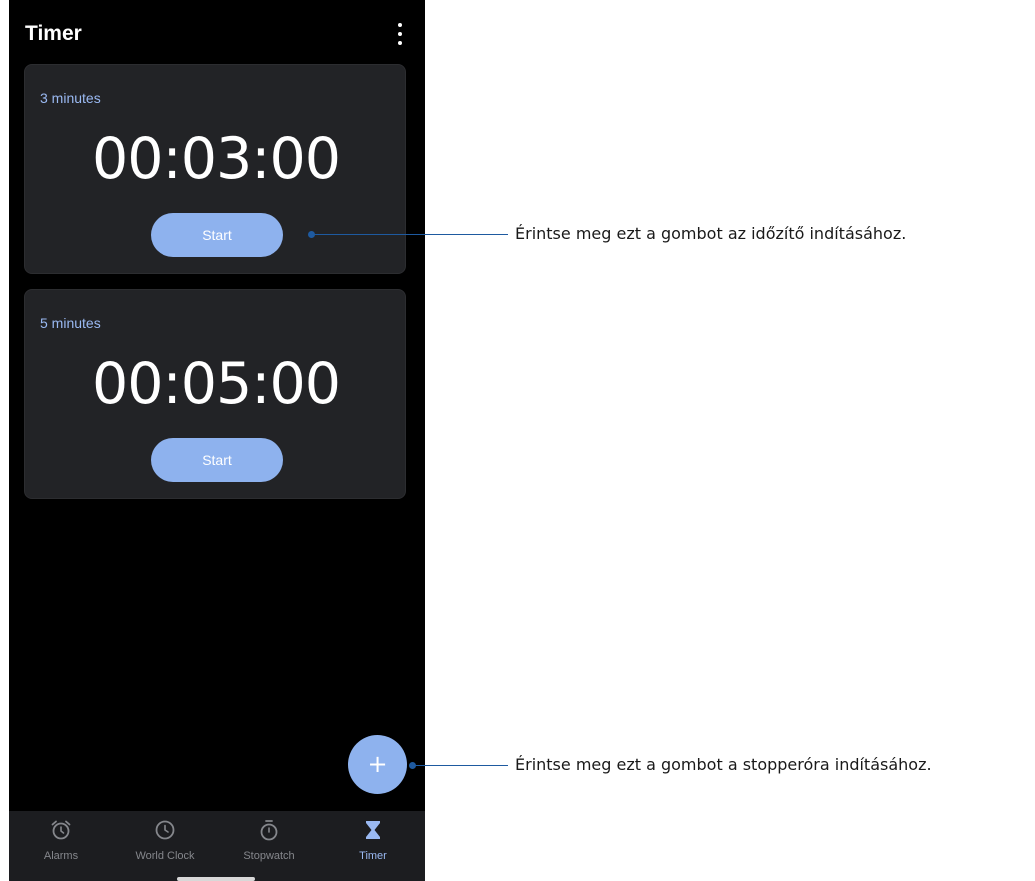 This screenshot has width=1035, height=881. What do you see at coordinates (165, 856) in the screenshot?
I see `nav-label: World Clock` at bounding box center [165, 856].